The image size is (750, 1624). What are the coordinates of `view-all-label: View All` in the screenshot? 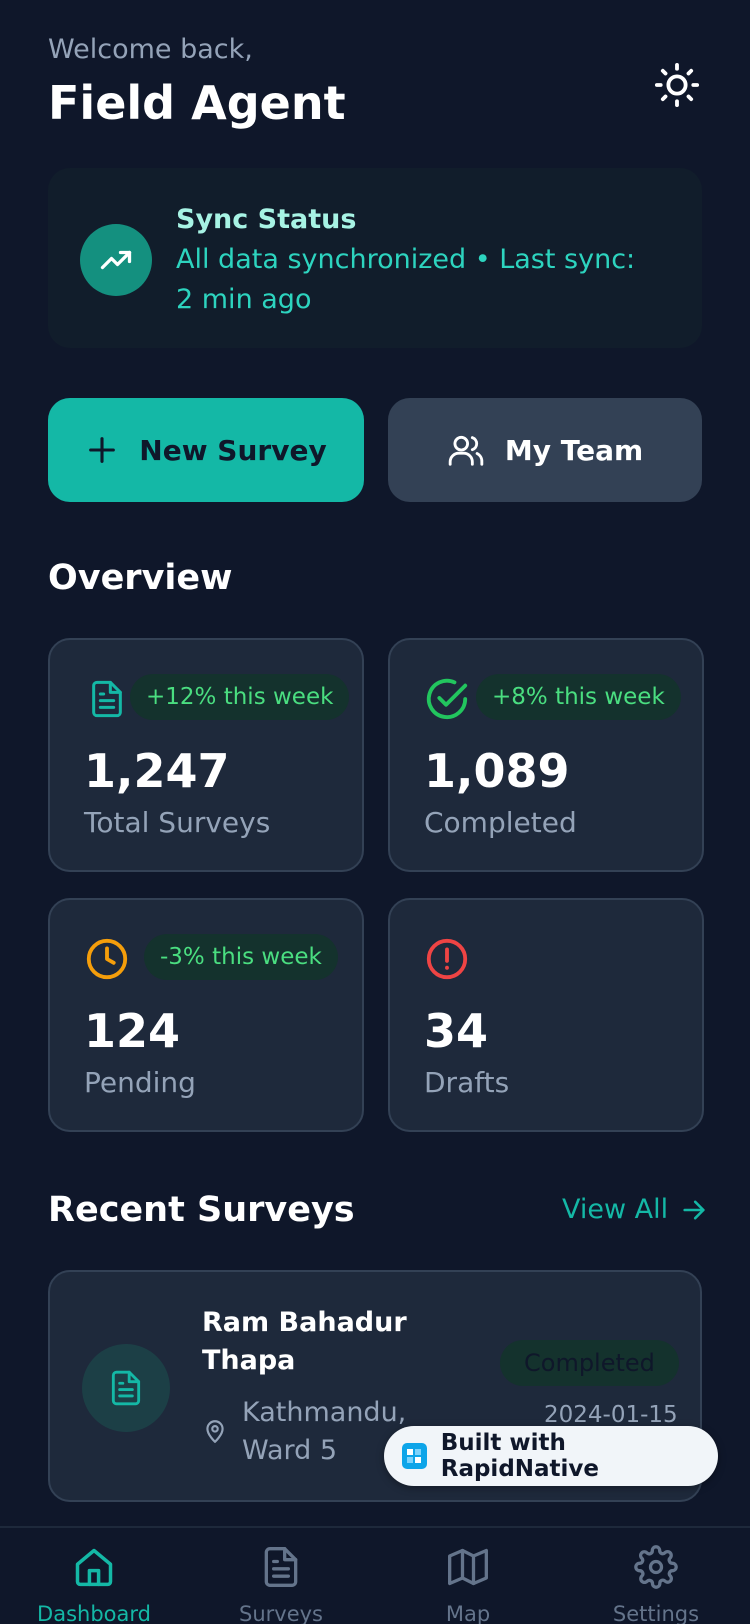 It's located at (615, 1209).